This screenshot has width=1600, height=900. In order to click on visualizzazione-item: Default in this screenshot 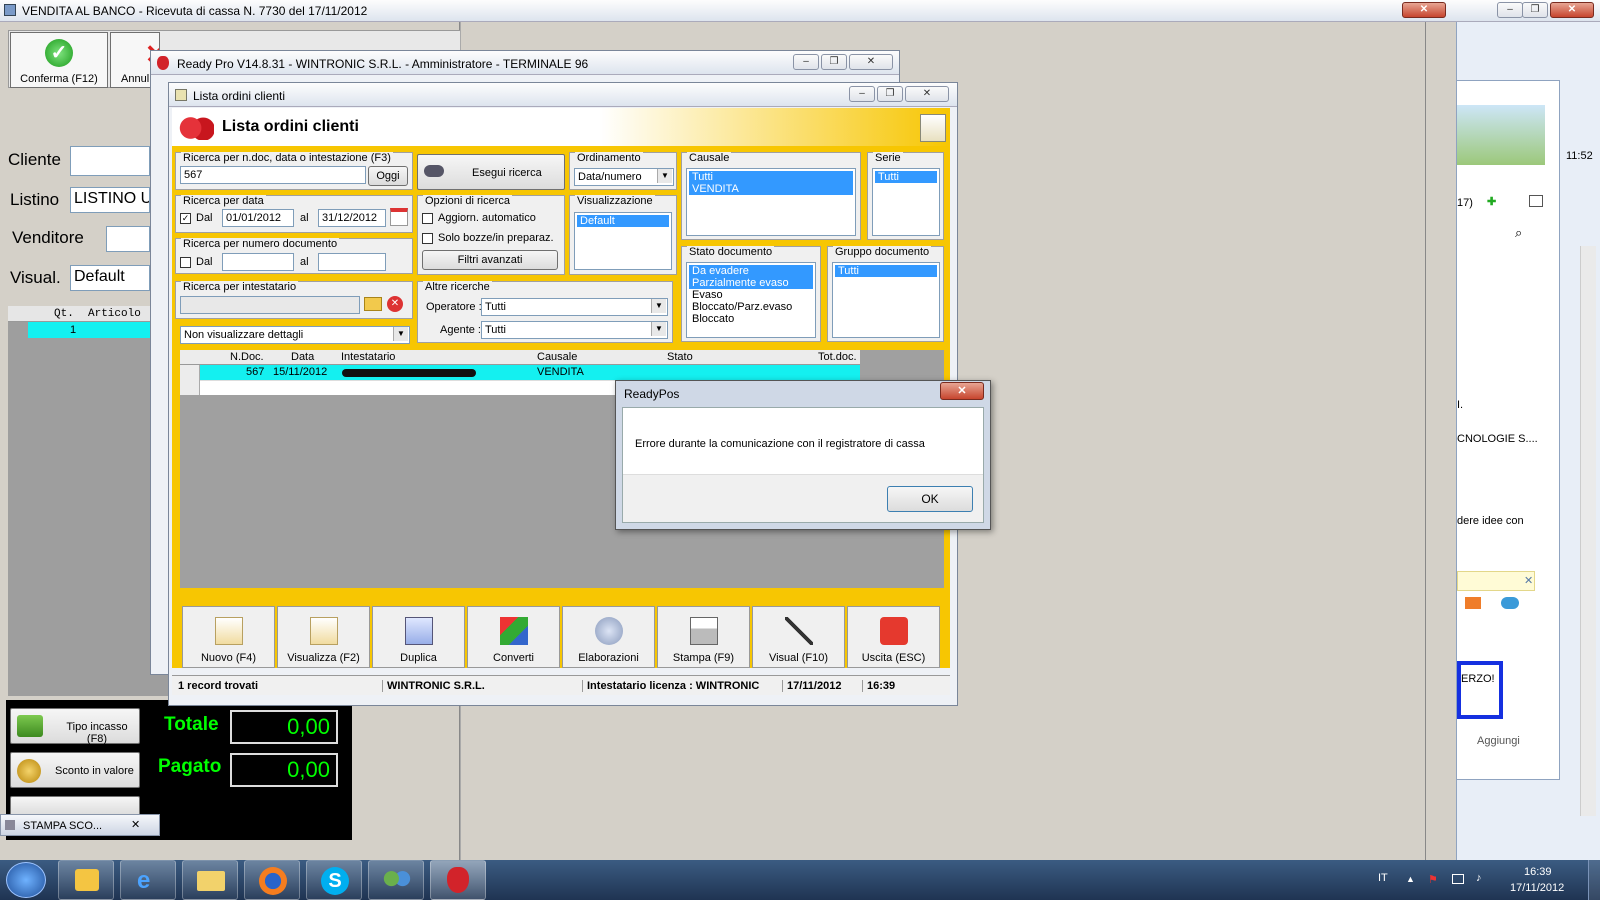, I will do `click(623, 221)`.